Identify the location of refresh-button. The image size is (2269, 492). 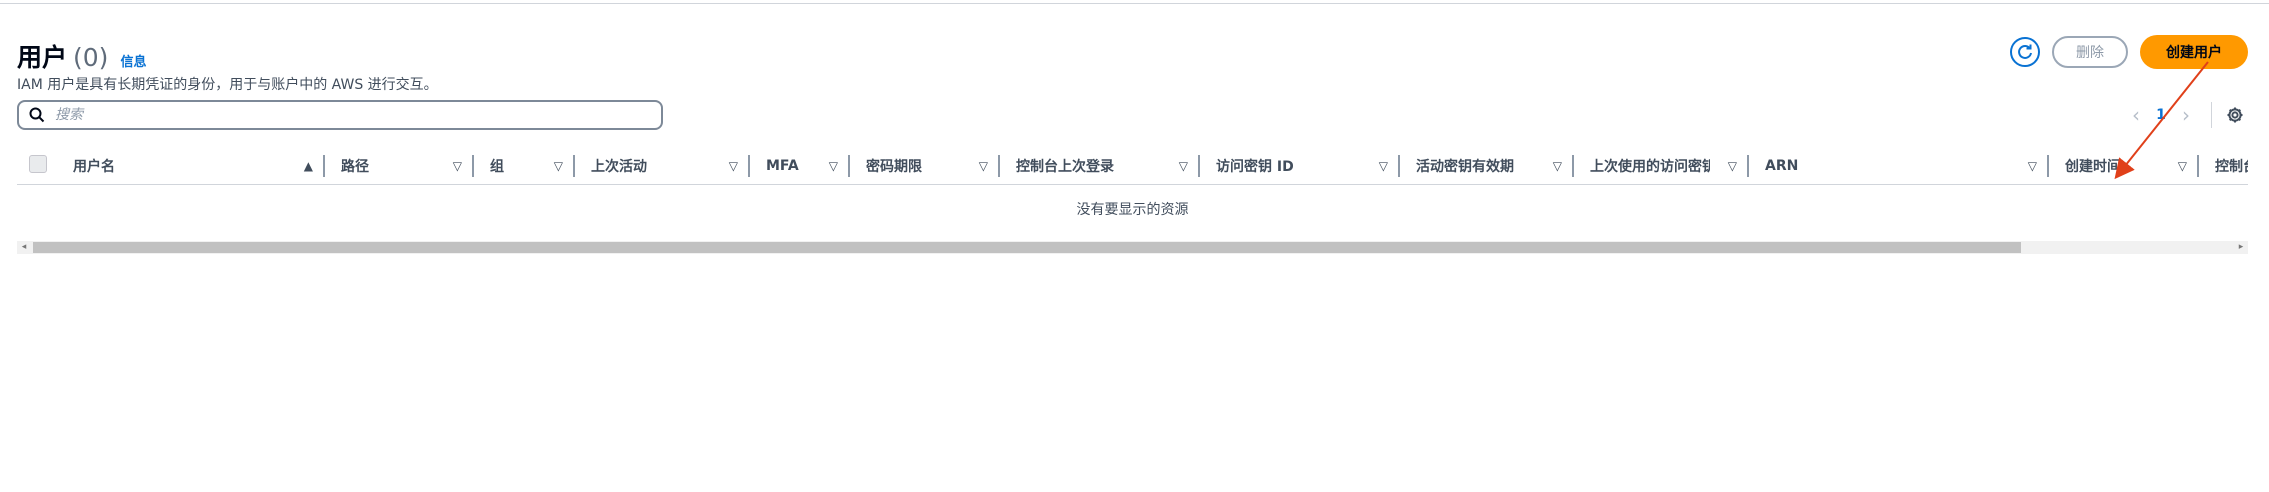
(2025, 52).